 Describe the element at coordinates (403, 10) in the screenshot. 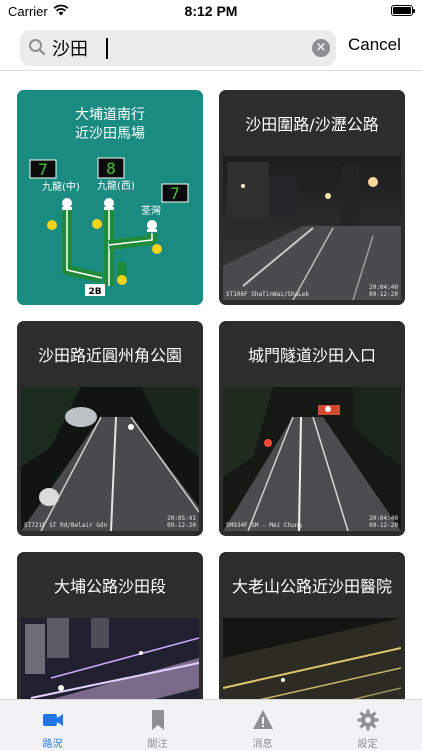

I see `battery-icon` at that location.